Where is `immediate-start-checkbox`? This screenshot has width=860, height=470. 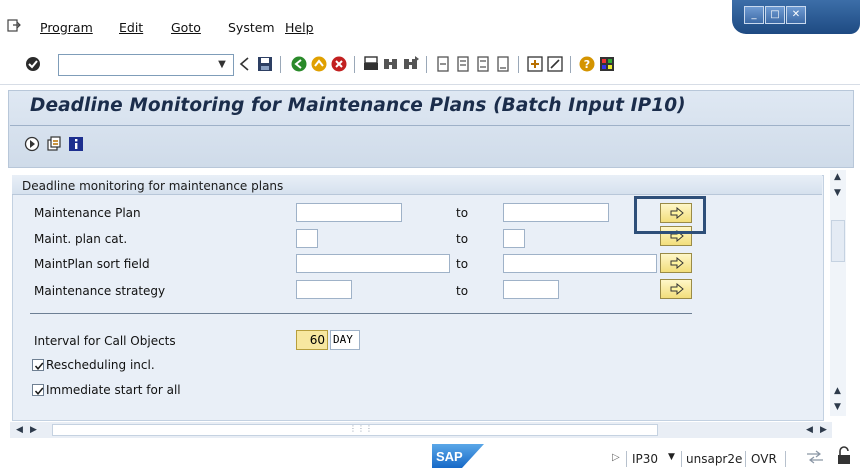
immediate-start-checkbox is located at coordinates (38, 390).